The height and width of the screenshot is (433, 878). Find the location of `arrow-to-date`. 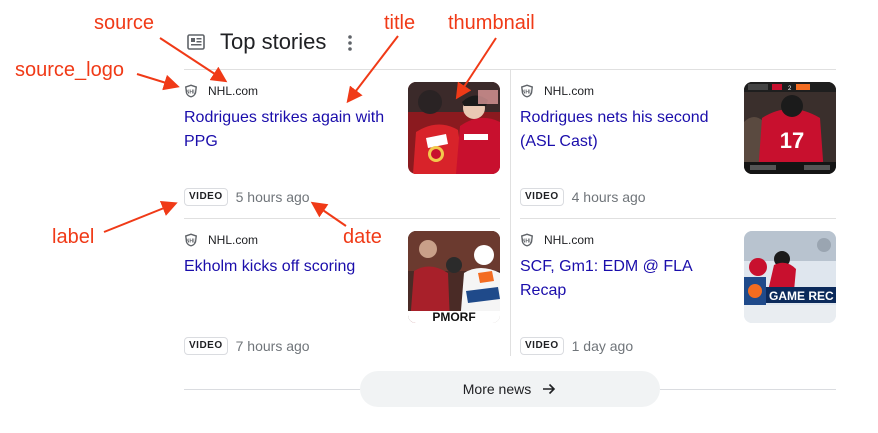

arrow-to-date is located at coordinates (328, 214).